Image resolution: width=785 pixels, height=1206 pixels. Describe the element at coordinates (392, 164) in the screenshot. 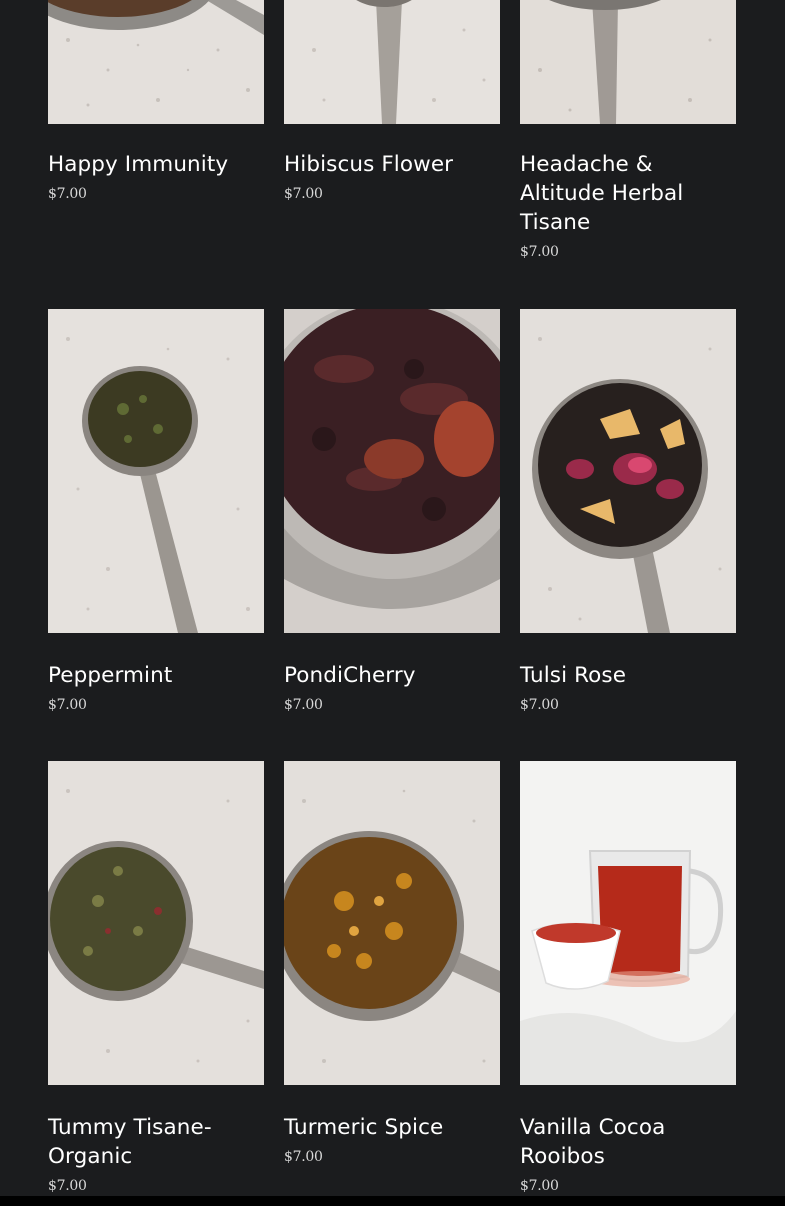

I see `product-title: Hibiscus Flower` at that location.